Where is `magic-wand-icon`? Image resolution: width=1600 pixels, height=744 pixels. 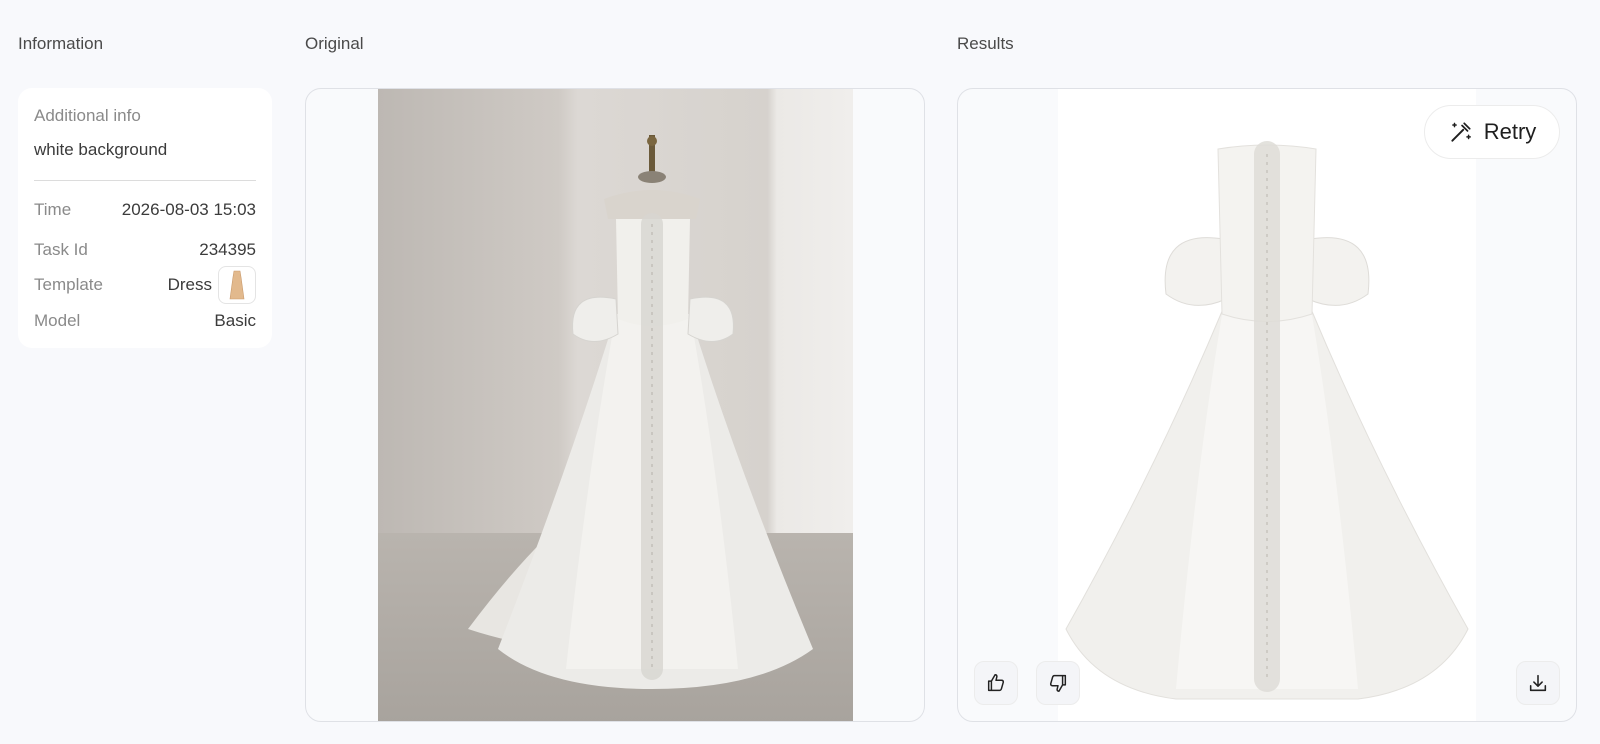 magic-wand-icon is located at coordinates (1461, 132).